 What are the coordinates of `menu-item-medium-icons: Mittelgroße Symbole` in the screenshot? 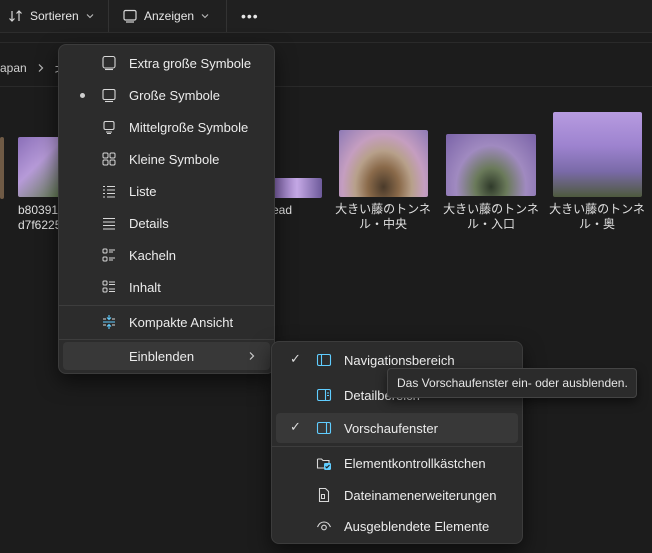 It's located at (166, 127).